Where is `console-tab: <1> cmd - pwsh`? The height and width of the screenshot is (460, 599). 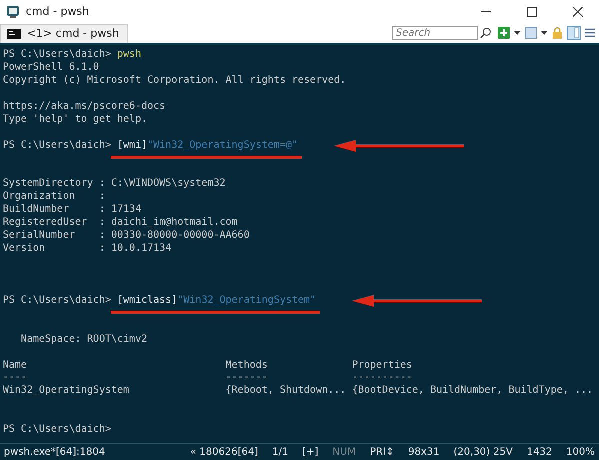 console-tab: <1> cmd - pwsh is located at coordinates (64, 33).